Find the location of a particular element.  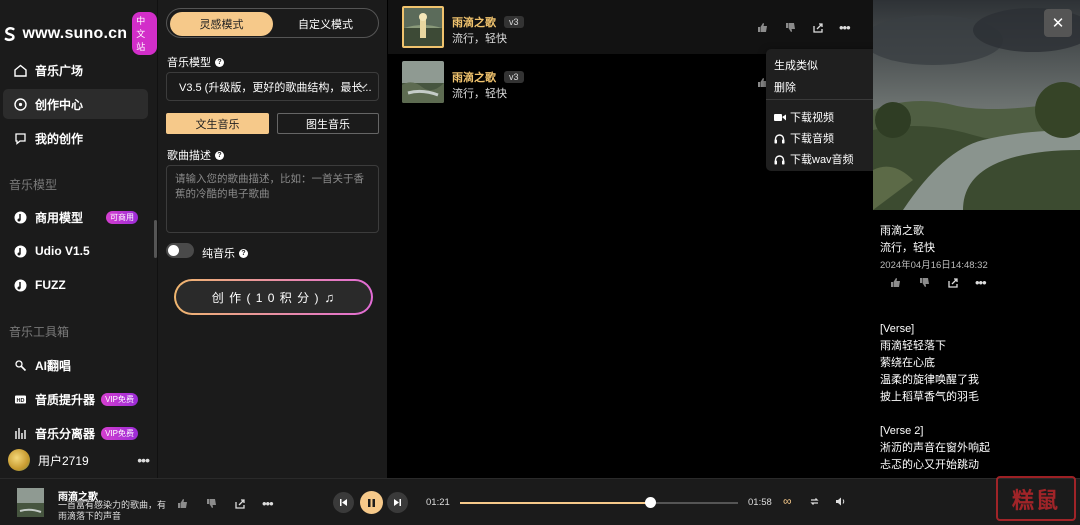

progress-slider is located at coordinates (599, 502).